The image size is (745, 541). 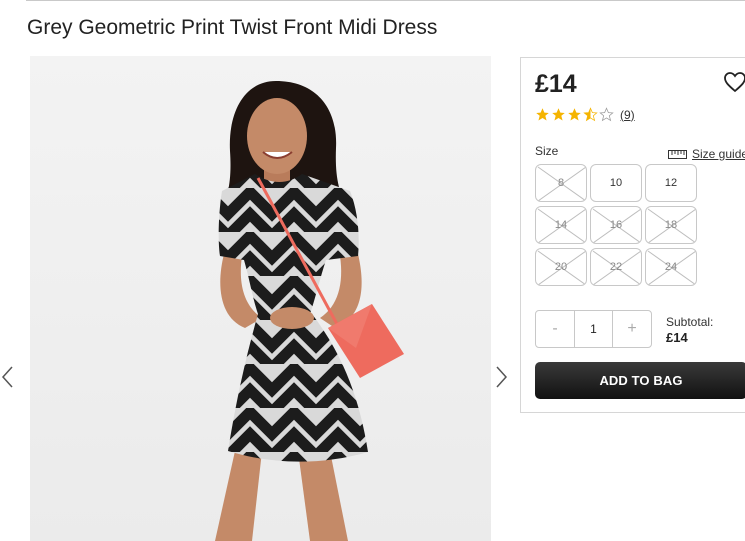 I want to click on prev-image-button, so click(x=7, y=377).